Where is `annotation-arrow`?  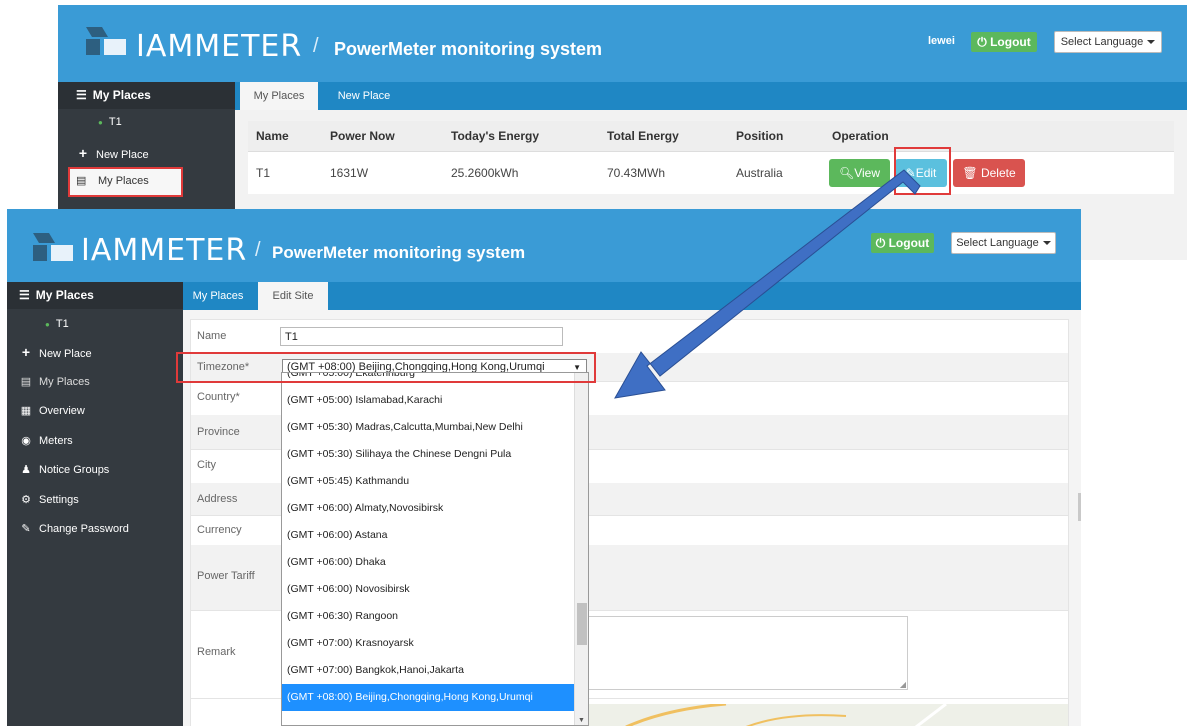
annotation-arrow is located at coordinates (767, 284).